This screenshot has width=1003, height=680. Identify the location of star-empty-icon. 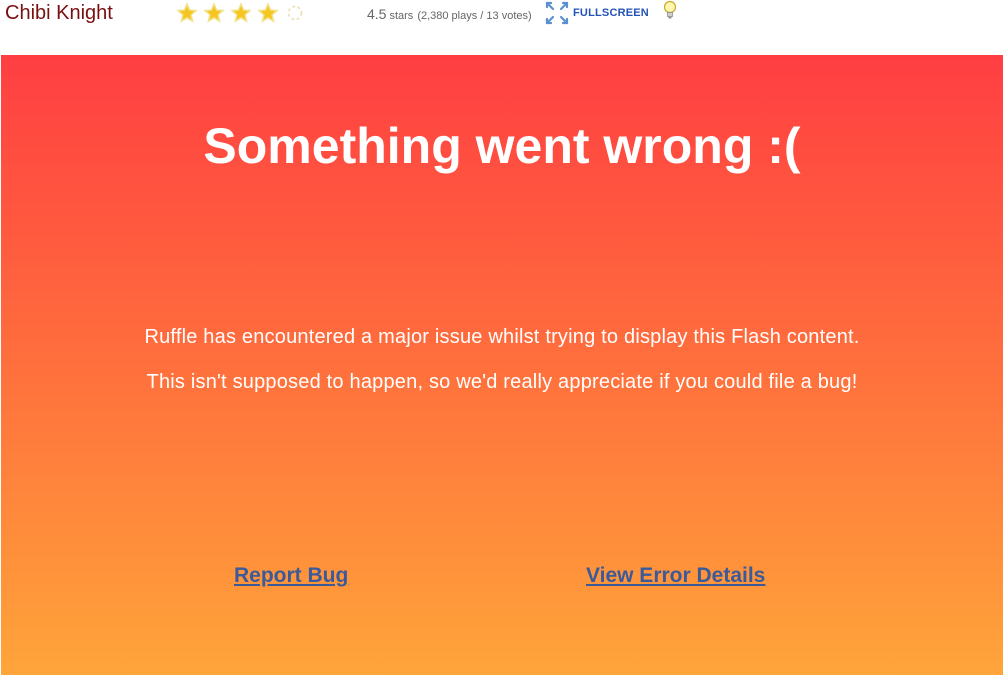
(295, 13).